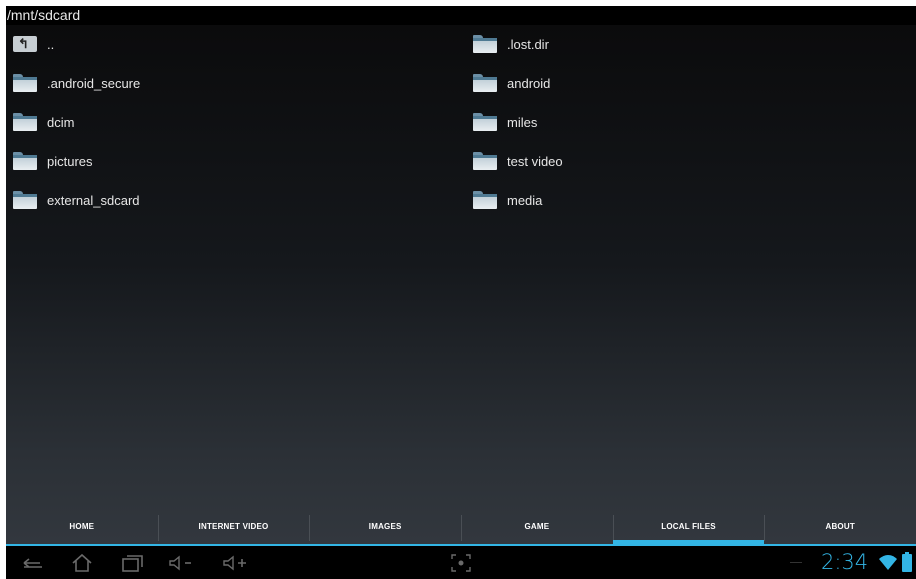 The width and height of the screenshot is (916, 579). What do you see at coordinates (25, 44) in the screenshot?
I see `up-folder-icon: ↰` at bounding box center [25, 44].